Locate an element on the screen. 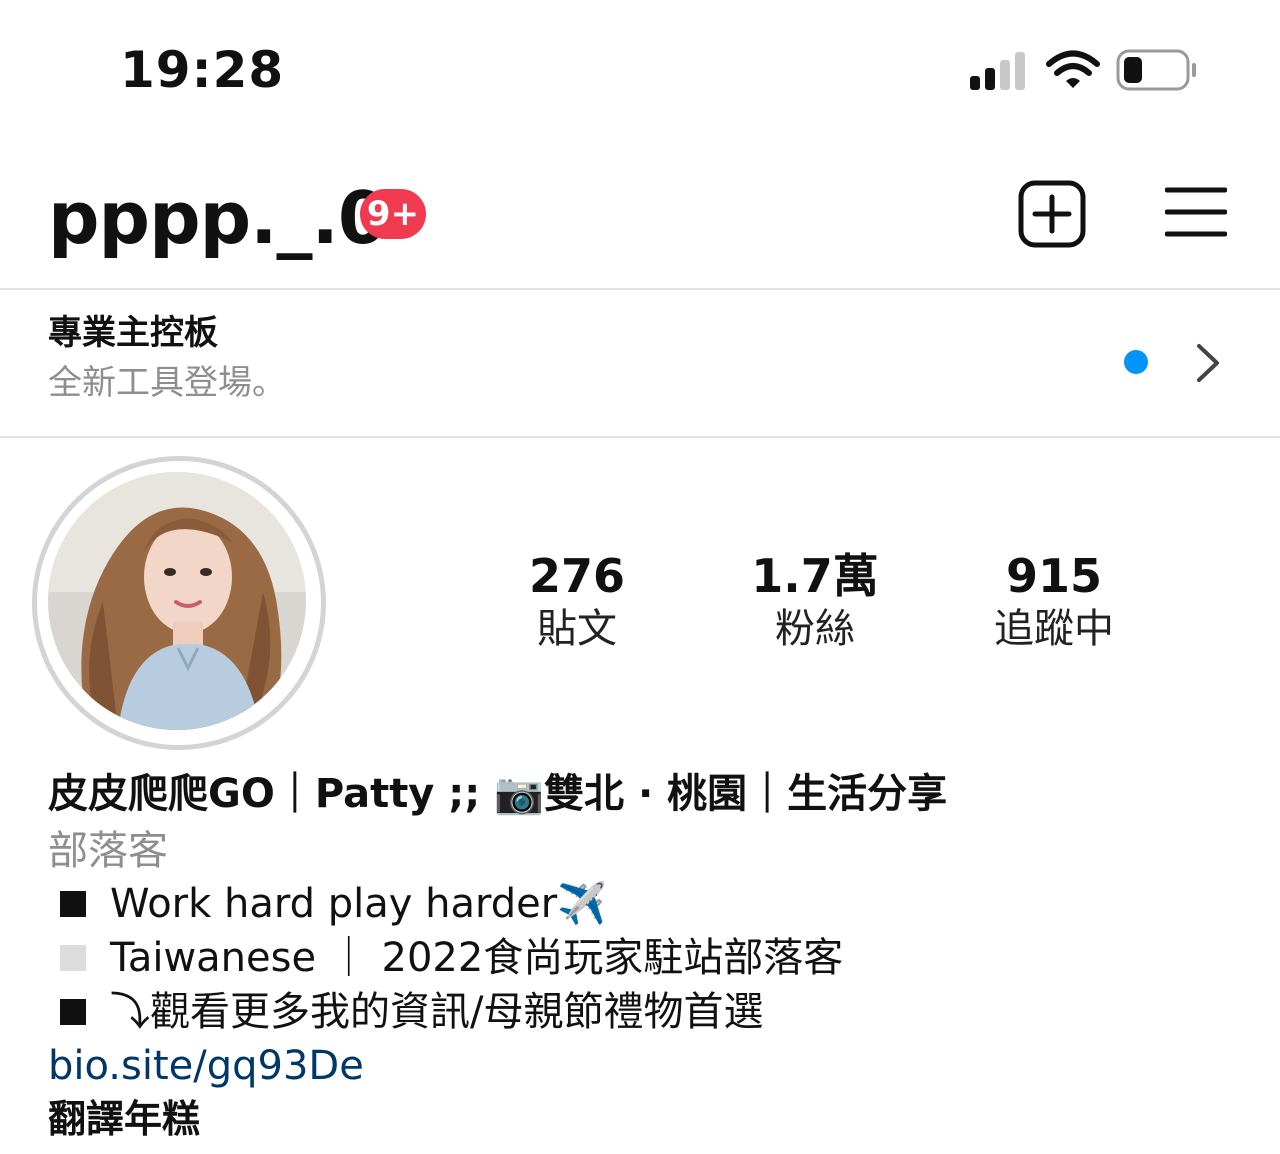 Image resolution: width=1280 pixels, height=1154 pixels. new-indicator-dot is located at coordinates (1136, 362).